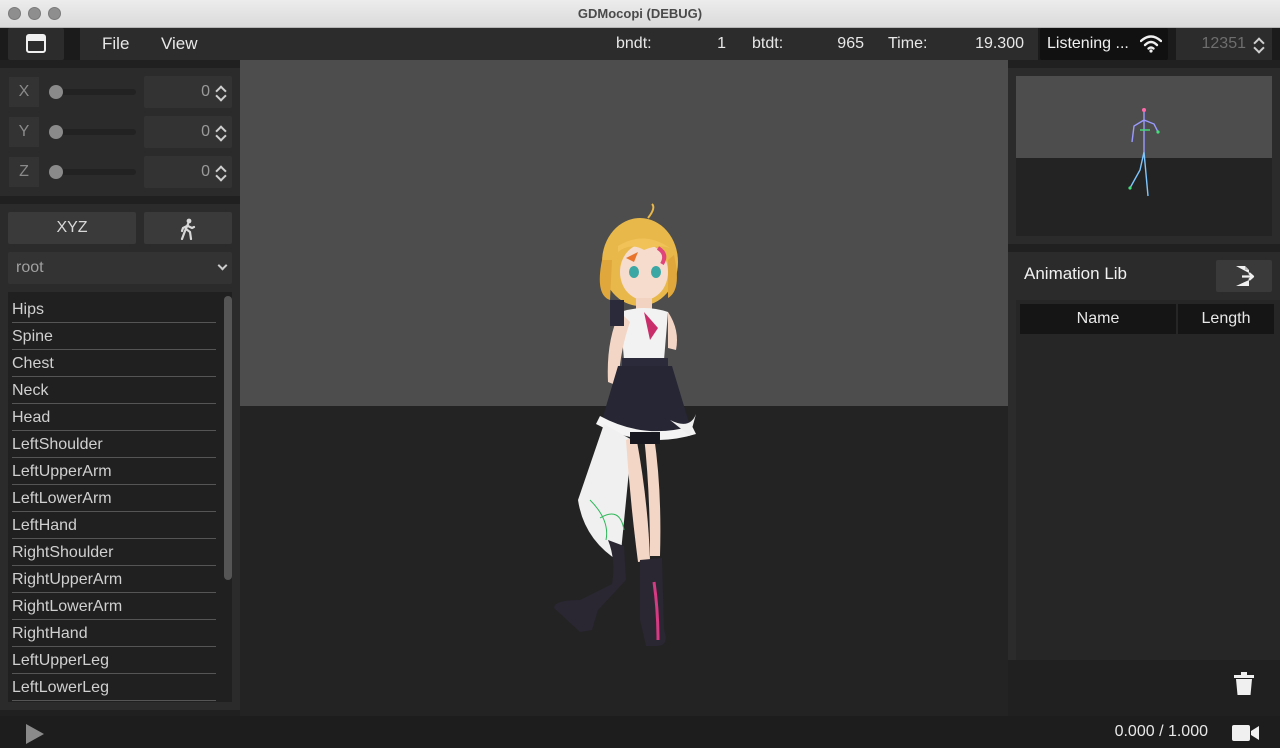 The height and width of the screenshot is (748, 1280). I want to click on skeleton-preview, so click(1144, 152).